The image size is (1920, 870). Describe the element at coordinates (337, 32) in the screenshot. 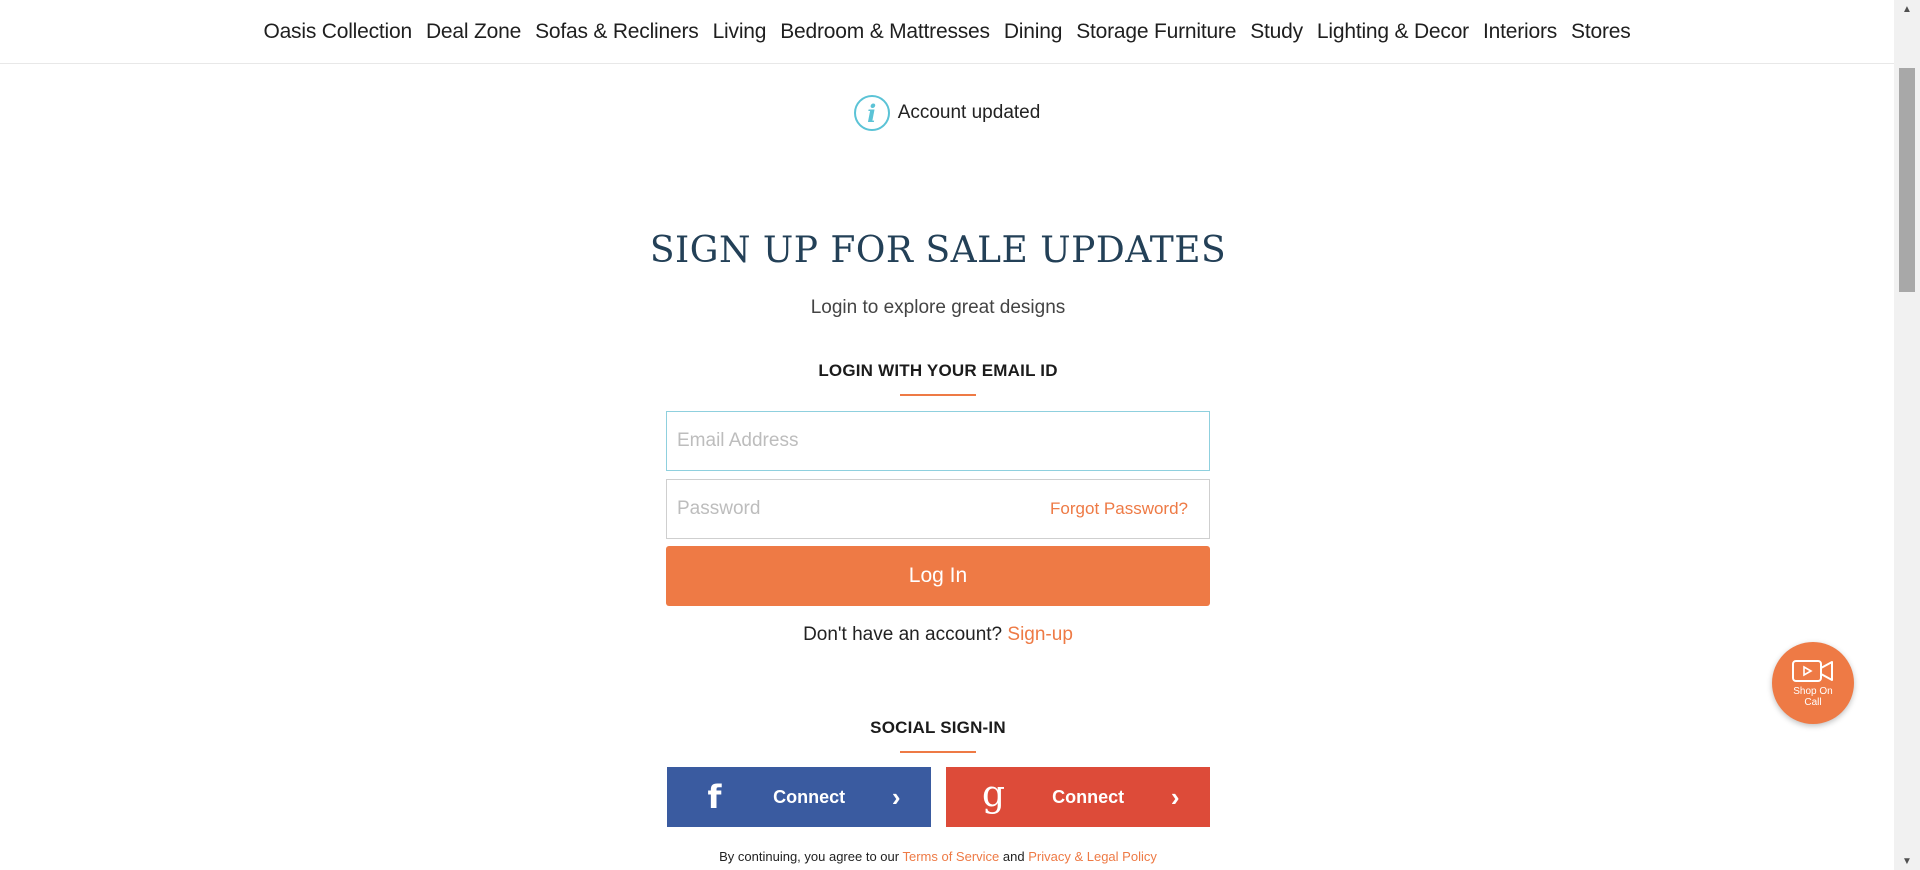

I see `nav-item-oasis-collection: Oasis Collection` at that location.